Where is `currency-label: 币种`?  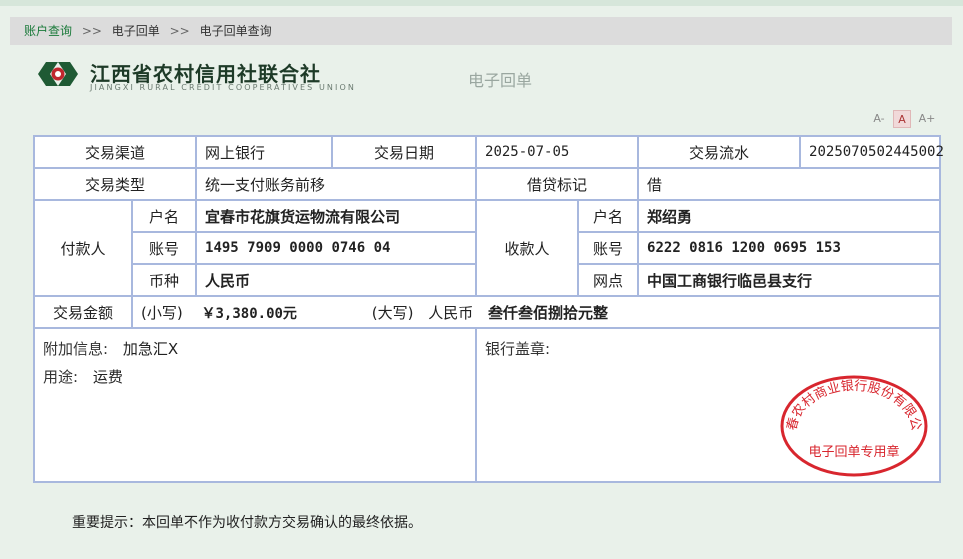
currency-label: 币种 is located at coordinates (164, 280).